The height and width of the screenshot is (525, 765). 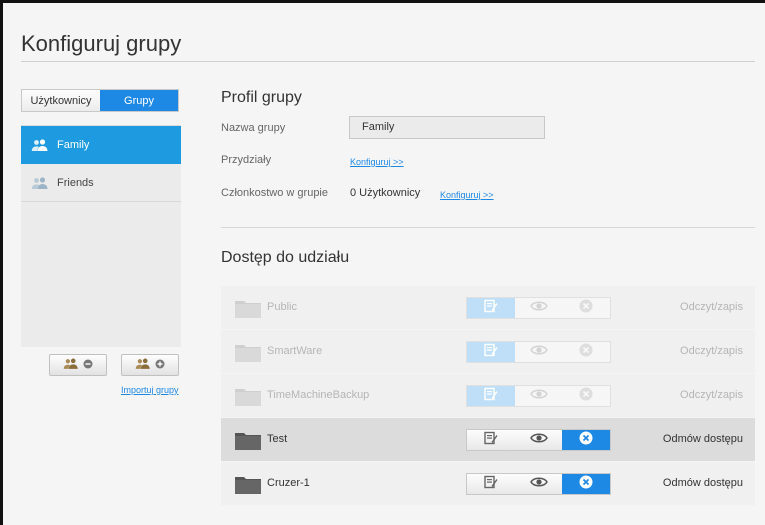 I want to click on page-title: Konfiguruj grupy, so click(x=101, y=43).